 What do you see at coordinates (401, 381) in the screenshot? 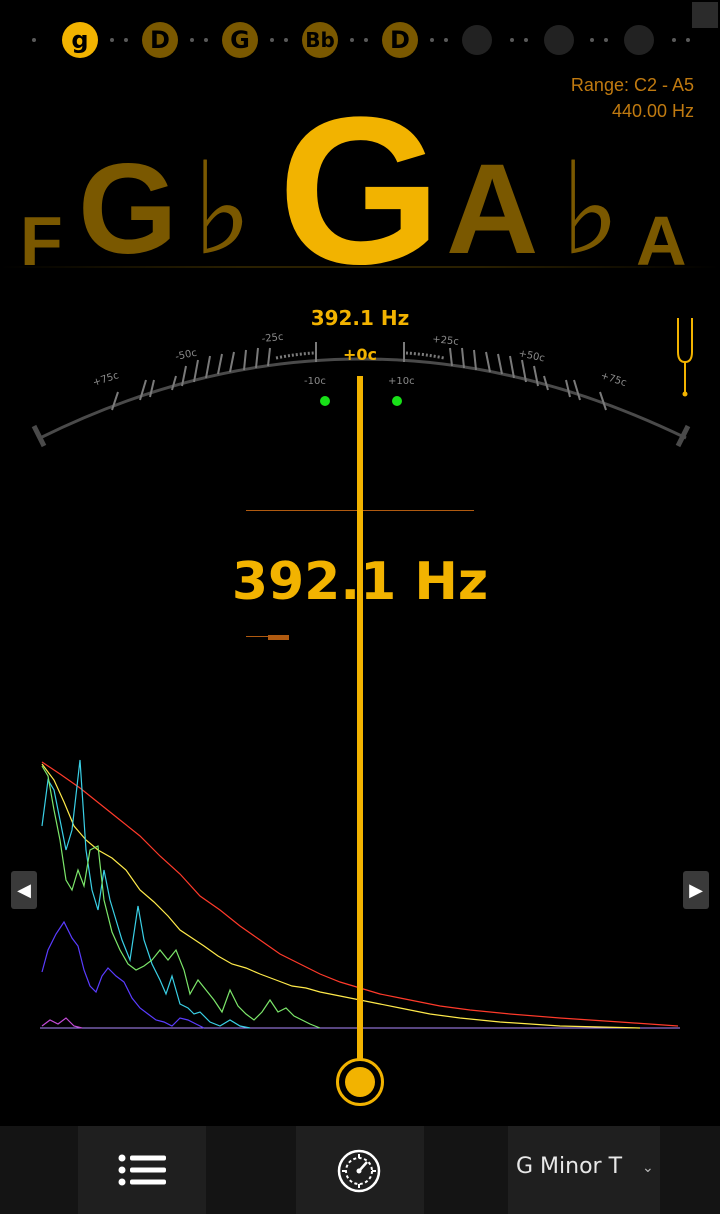
I see `gauge-label-p10: +10c` at bounding box center [401, 381].